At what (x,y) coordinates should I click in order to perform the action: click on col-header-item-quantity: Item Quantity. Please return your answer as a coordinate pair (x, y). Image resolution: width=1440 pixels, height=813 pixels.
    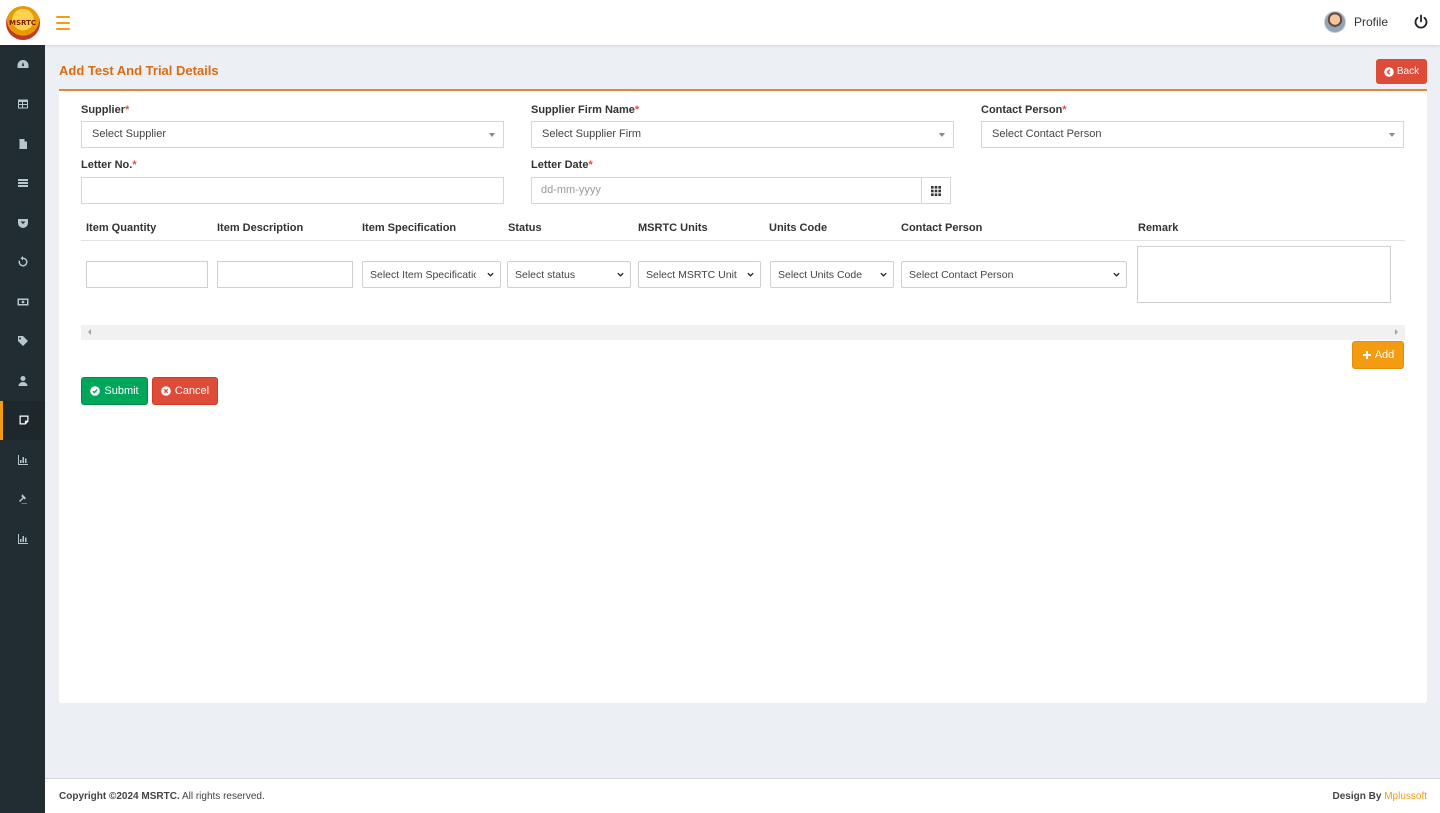
    Looking at the image, I should click on (121, 228).